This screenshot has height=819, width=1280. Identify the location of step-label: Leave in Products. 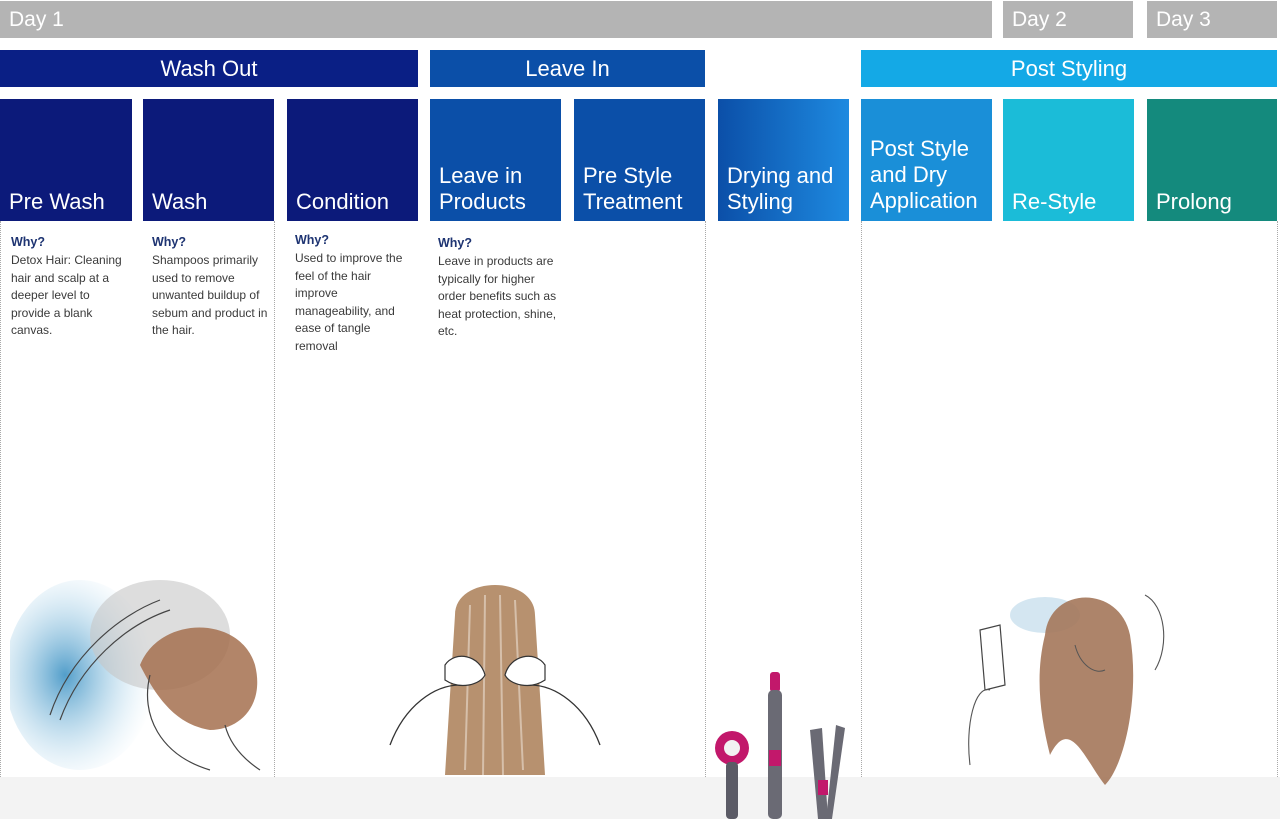
(482, 188).